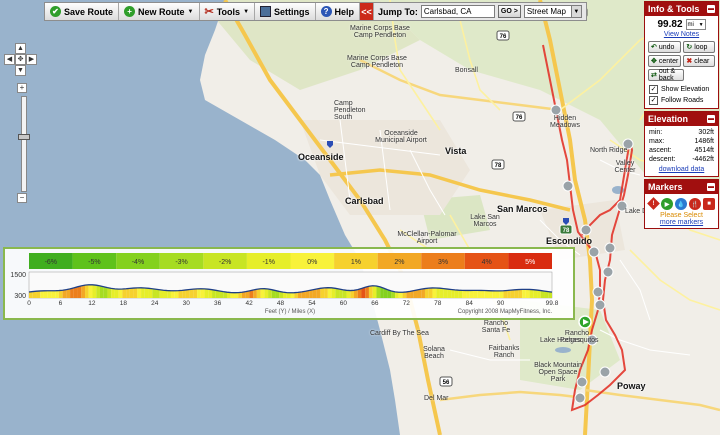 The height and width of the screenshot is (435, 720). What do you see at coordinates (552, 11) in the screenshot?
I see `map-type-select: Street Map ▼` at bounding box center [552, 11].